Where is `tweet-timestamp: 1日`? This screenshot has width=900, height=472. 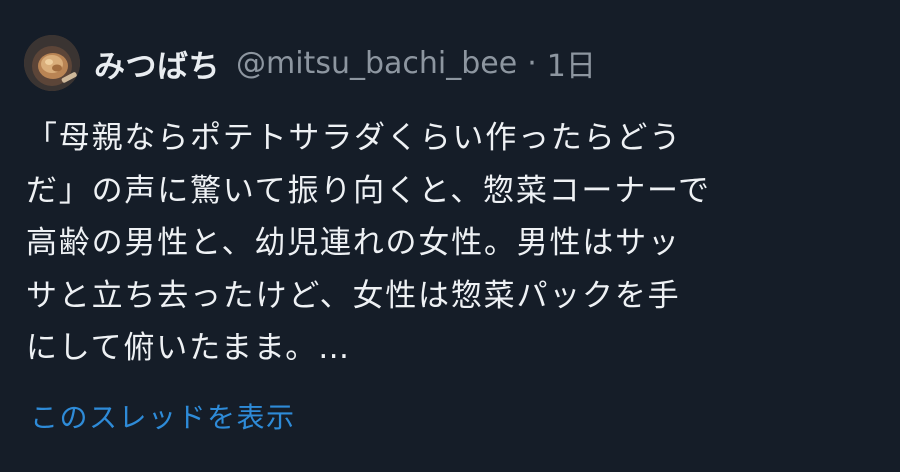
tweet-timestamp: 1日 is located at coordinates (571, 63).